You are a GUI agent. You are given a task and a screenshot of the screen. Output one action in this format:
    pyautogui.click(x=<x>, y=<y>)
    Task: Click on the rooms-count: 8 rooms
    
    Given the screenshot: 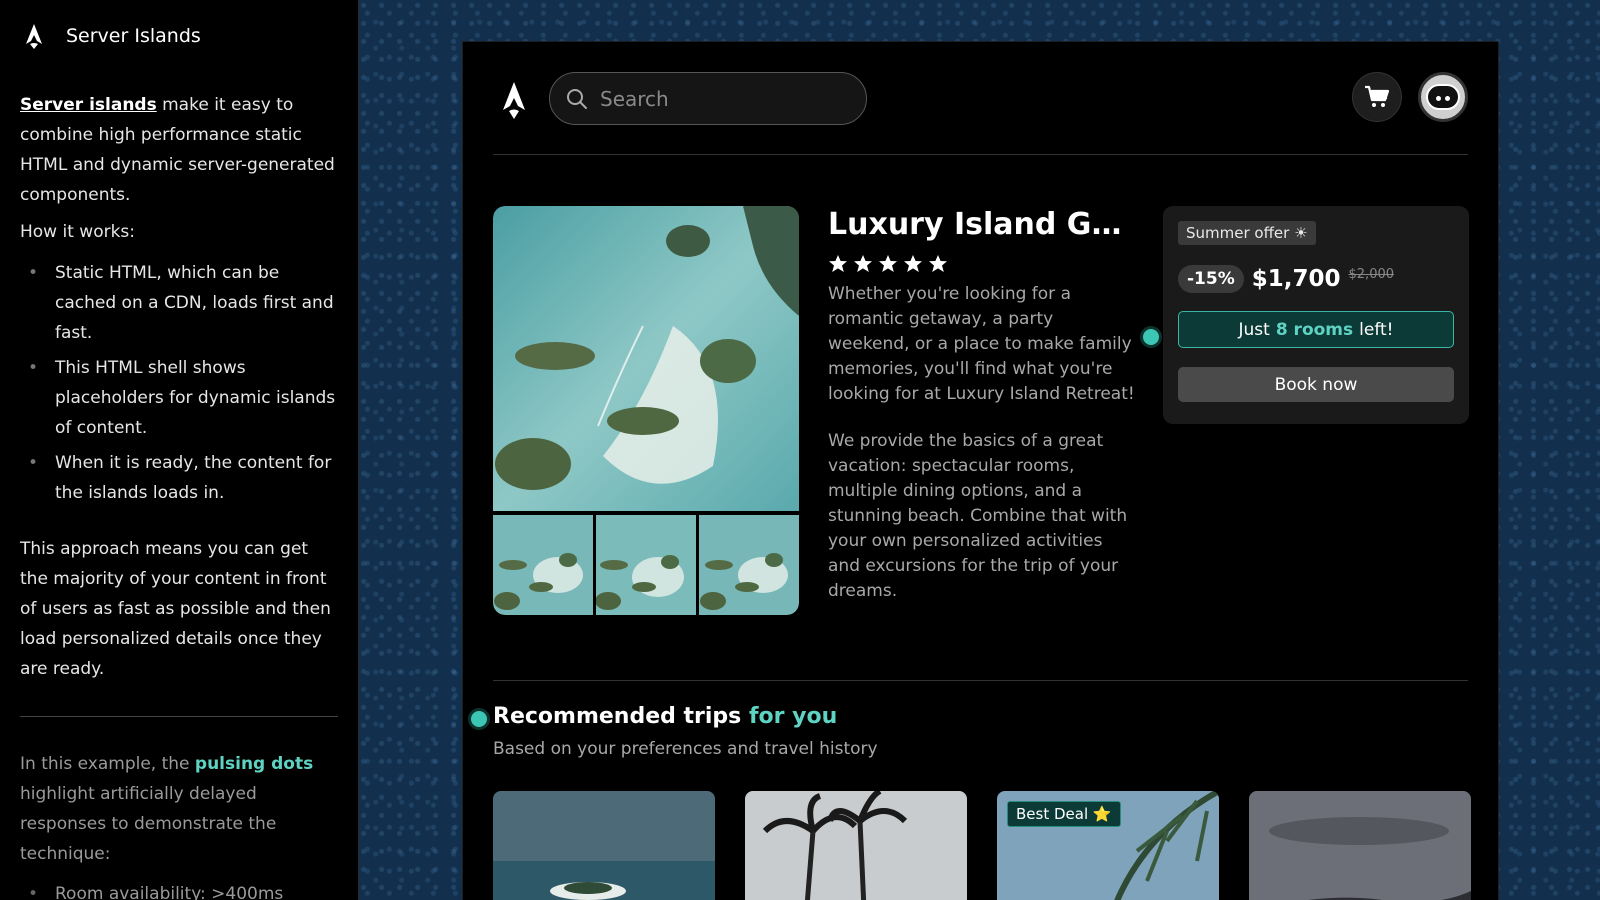 What is the action you would take?
    pyautogui.click(x=1314, y=329)
    